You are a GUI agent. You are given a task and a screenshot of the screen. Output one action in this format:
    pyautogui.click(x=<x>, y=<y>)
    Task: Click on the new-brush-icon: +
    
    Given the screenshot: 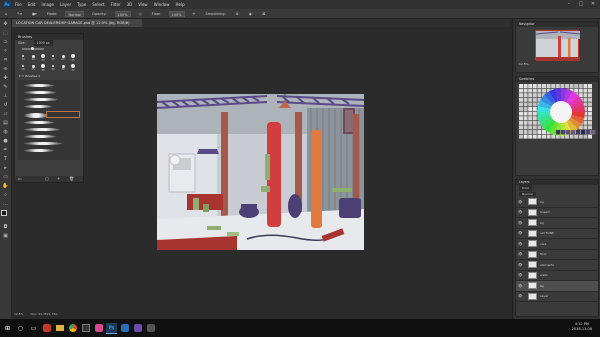 What is the action you would take?
    pyautogui.click(x=58, y=179)
    